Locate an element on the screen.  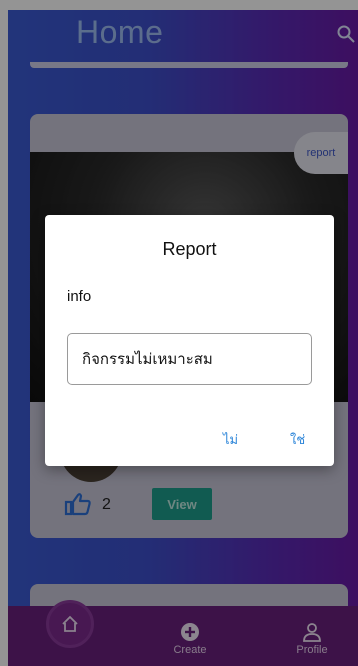
yes-button: ใช่ is located at coordinates (297, 439).